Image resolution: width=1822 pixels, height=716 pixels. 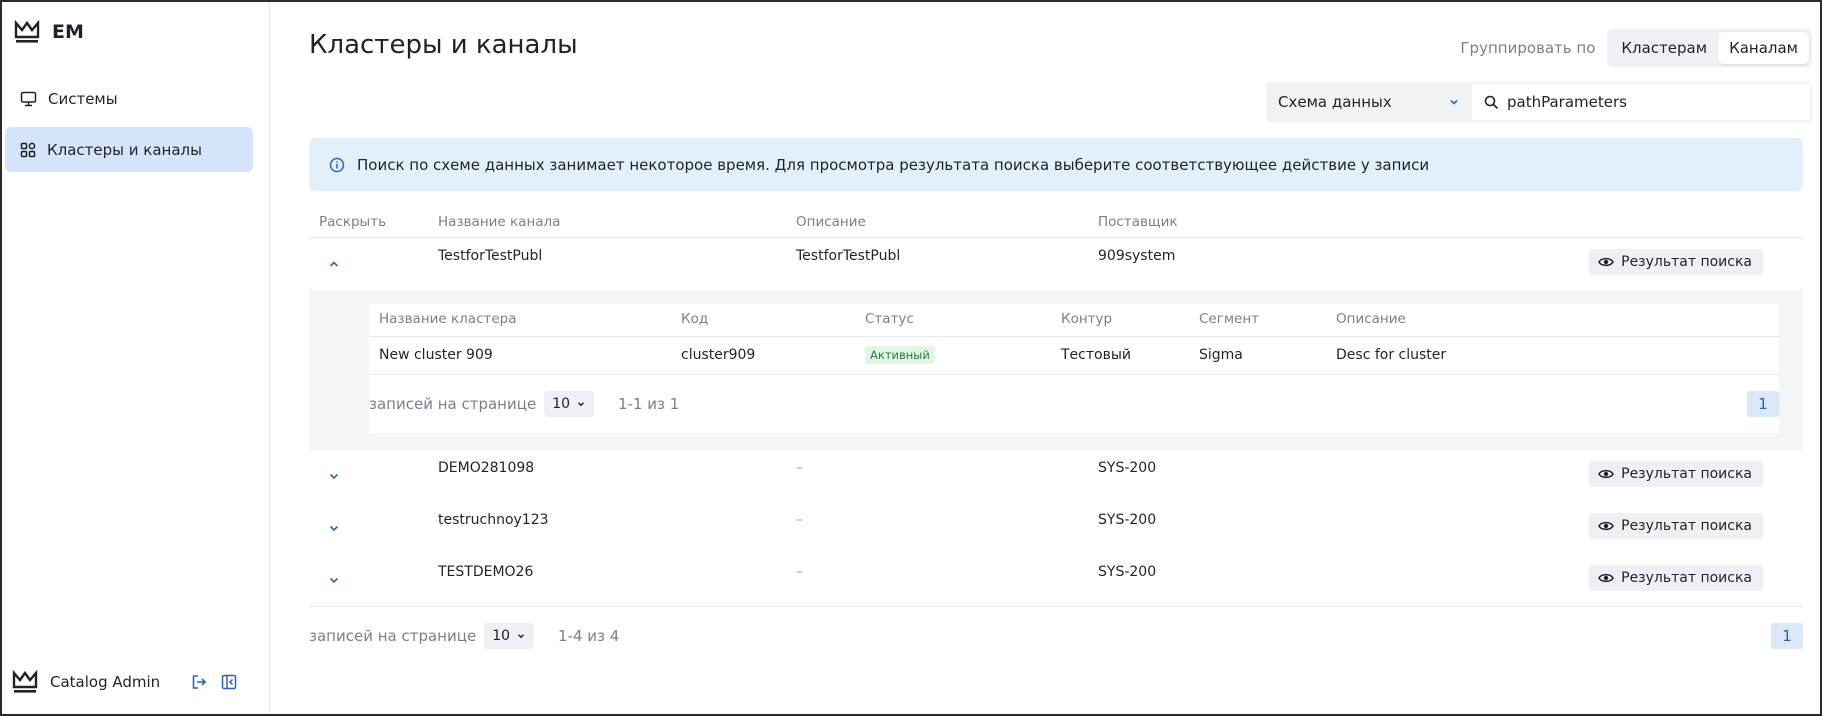 I want to click on status-badge-label: Активный, so click(x=900, y=355).